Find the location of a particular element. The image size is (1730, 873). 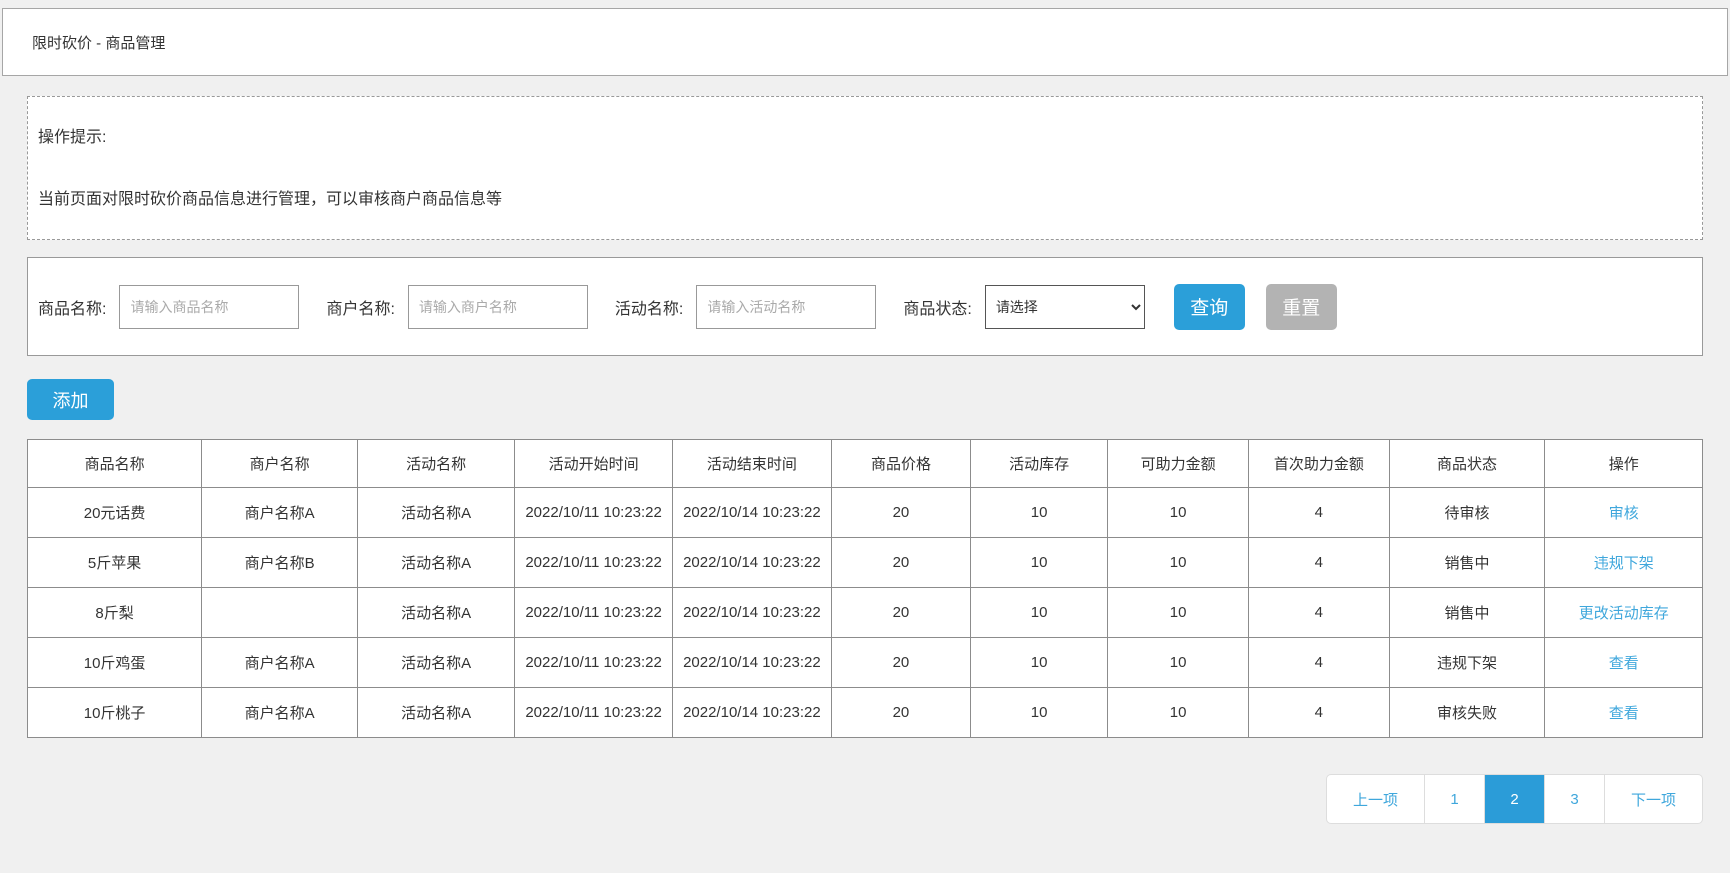

table-cell: 违规下架 is located at coordinates (1467, 662).